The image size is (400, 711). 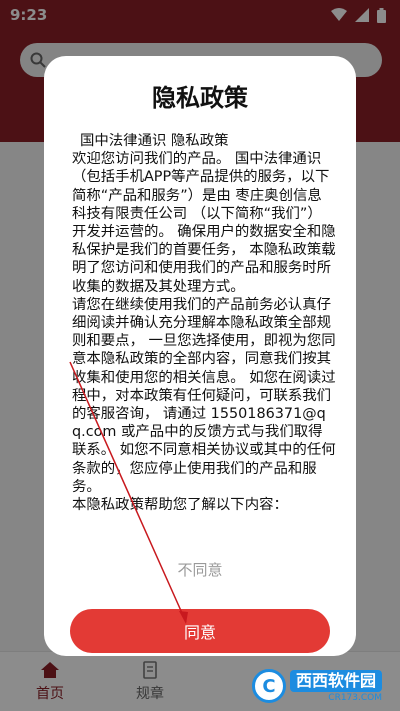 I want to click on site-watermark: C 西西软件园 CR173.COM, so click(x=316, y=686).